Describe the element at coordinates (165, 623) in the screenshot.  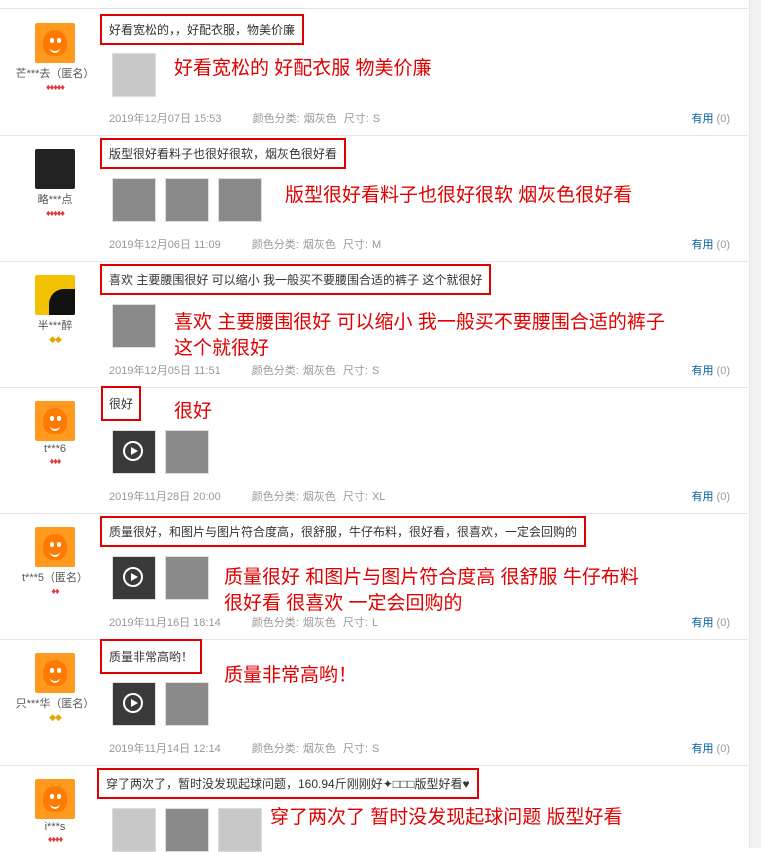
I see `review-date: 2019年11月16日 18:14` at that location.